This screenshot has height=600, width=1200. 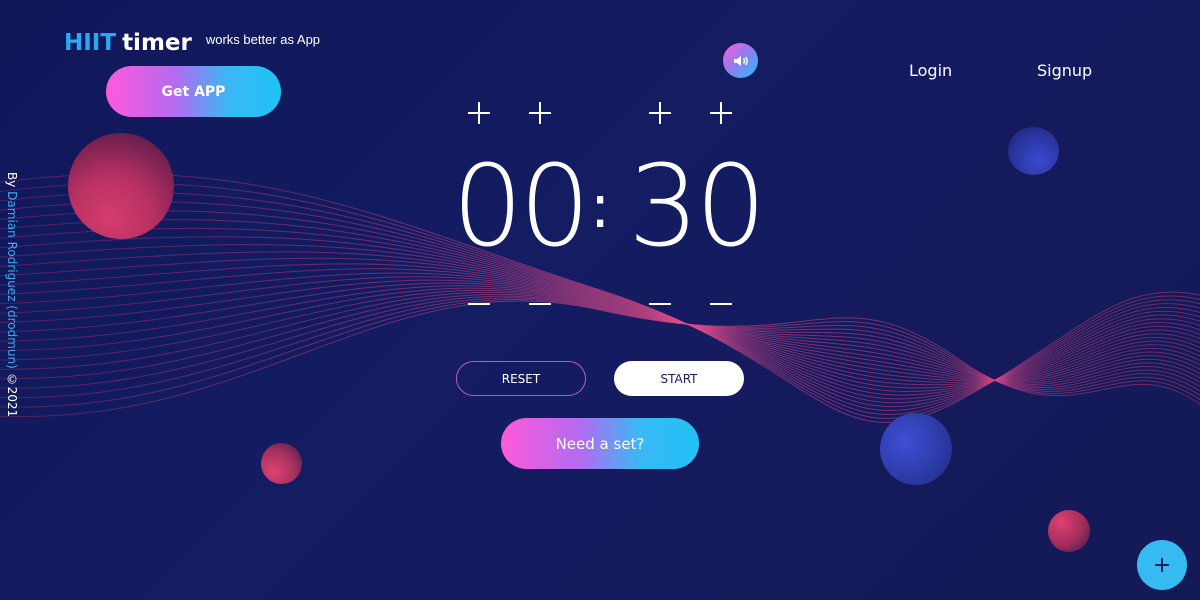 I want to click on minutes-ones-decrement-button, so click(x=540, y=304).